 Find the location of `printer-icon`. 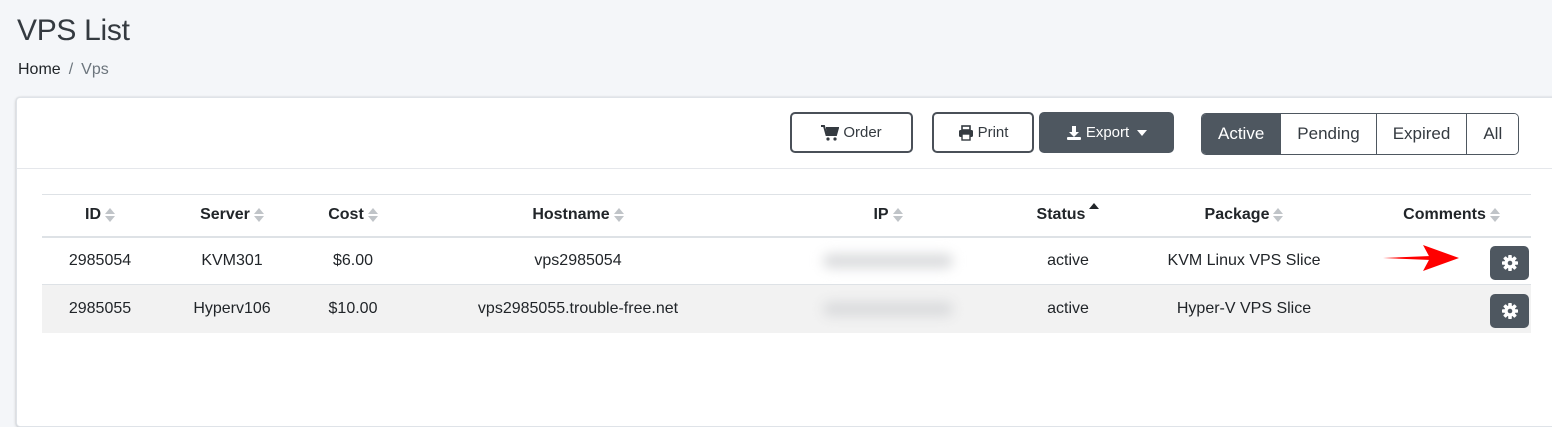

printer-icon is located at coordinates (965, 132).